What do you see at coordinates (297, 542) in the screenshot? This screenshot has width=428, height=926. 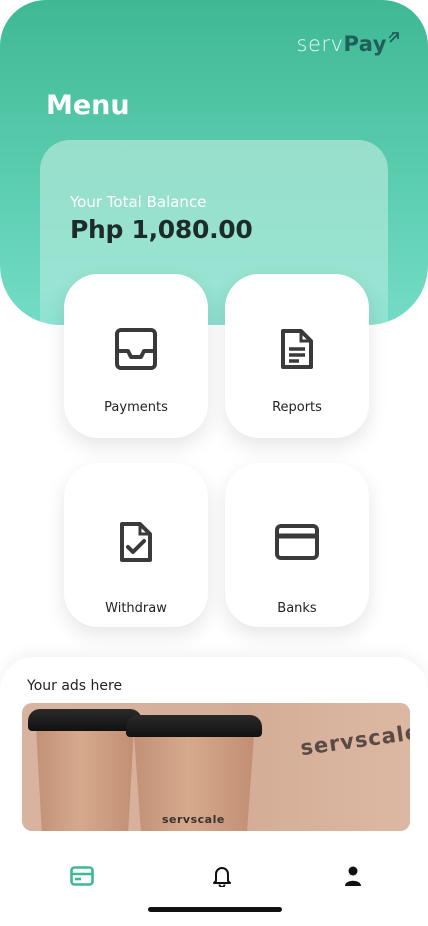 I see `credit-card-icon` at bounding box center [297, 542].